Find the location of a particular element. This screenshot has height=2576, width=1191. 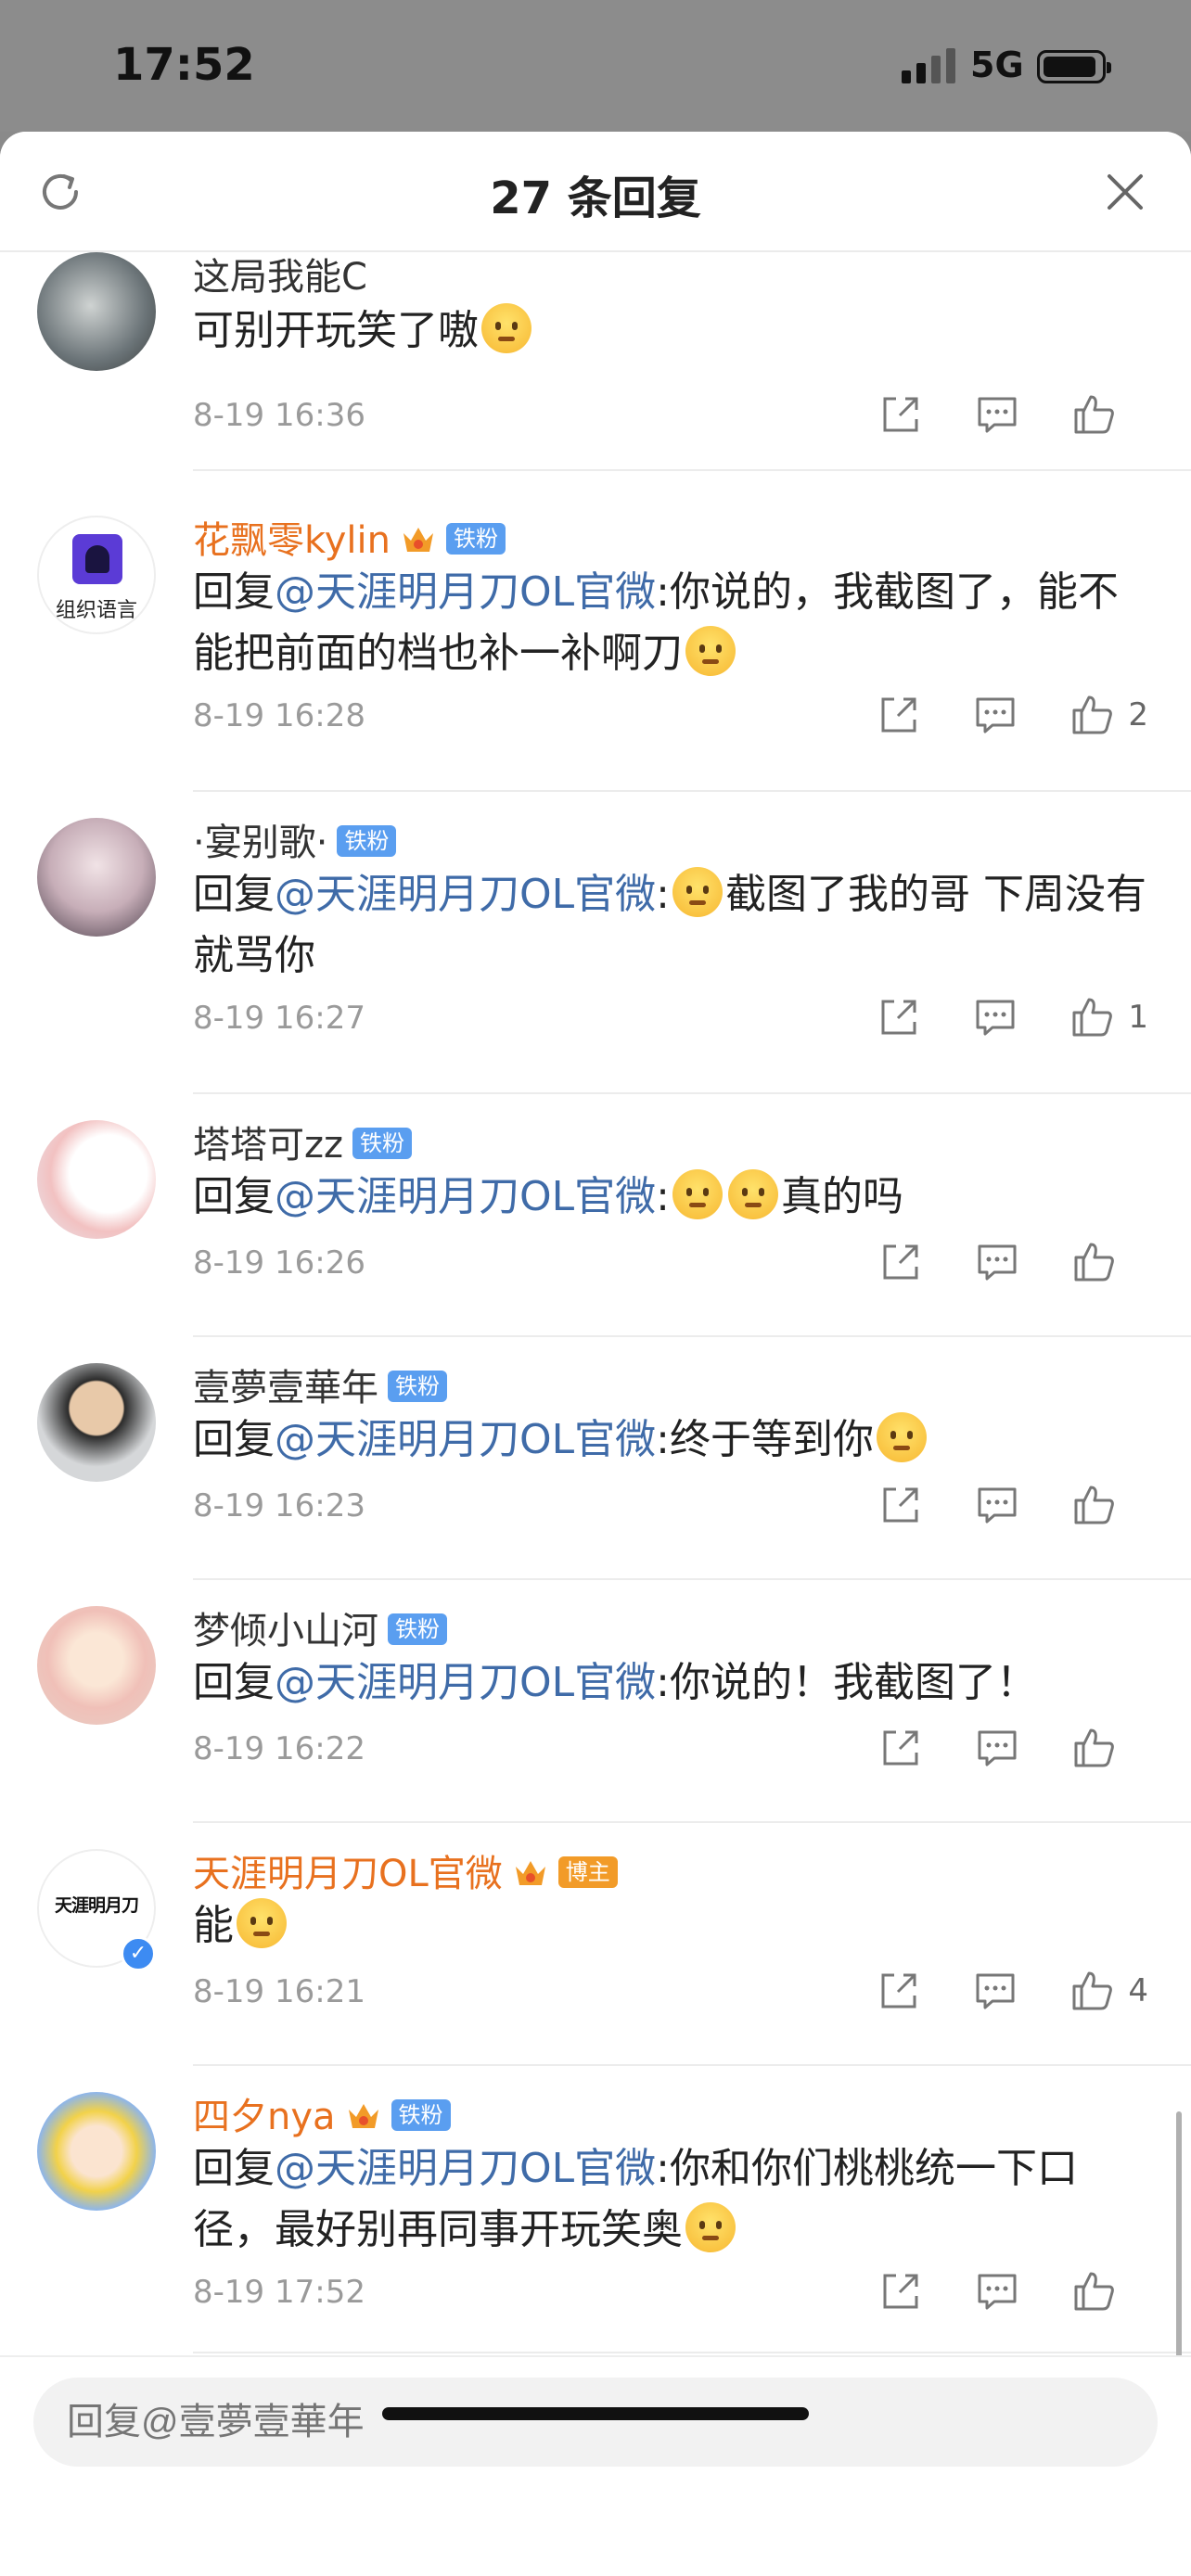

comment-text: 回复@天涯明月刀OL官微:终于等到你 is located at coordinates (675, 1440).